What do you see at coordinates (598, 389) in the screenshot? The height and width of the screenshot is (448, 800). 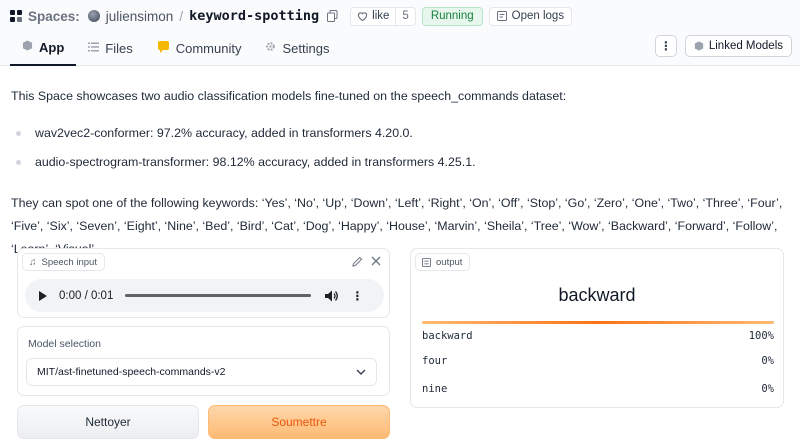 I see `confidence-row: nine 0%` at bounding box center [598, 389].